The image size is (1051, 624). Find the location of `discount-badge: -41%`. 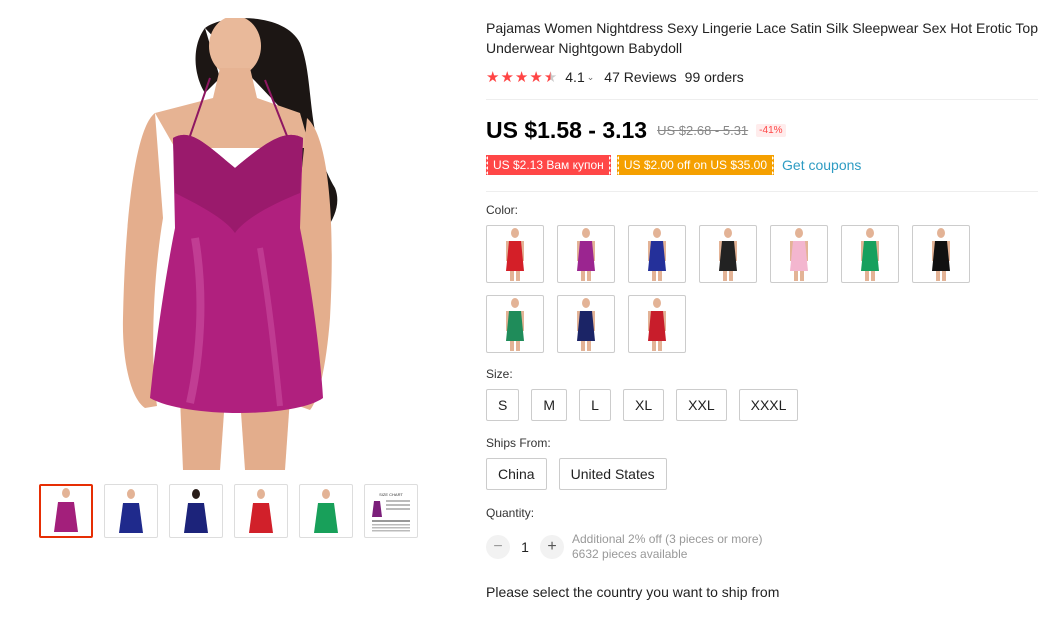

discount-badge: -41% is located at coordinates (771, 130).